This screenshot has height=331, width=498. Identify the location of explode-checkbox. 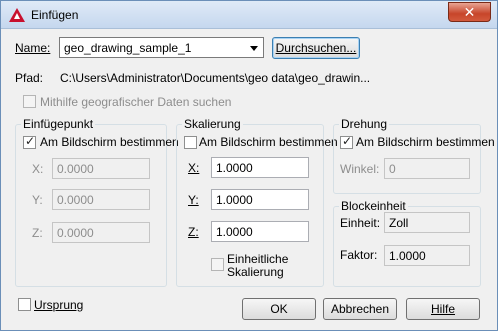
(24, 304).